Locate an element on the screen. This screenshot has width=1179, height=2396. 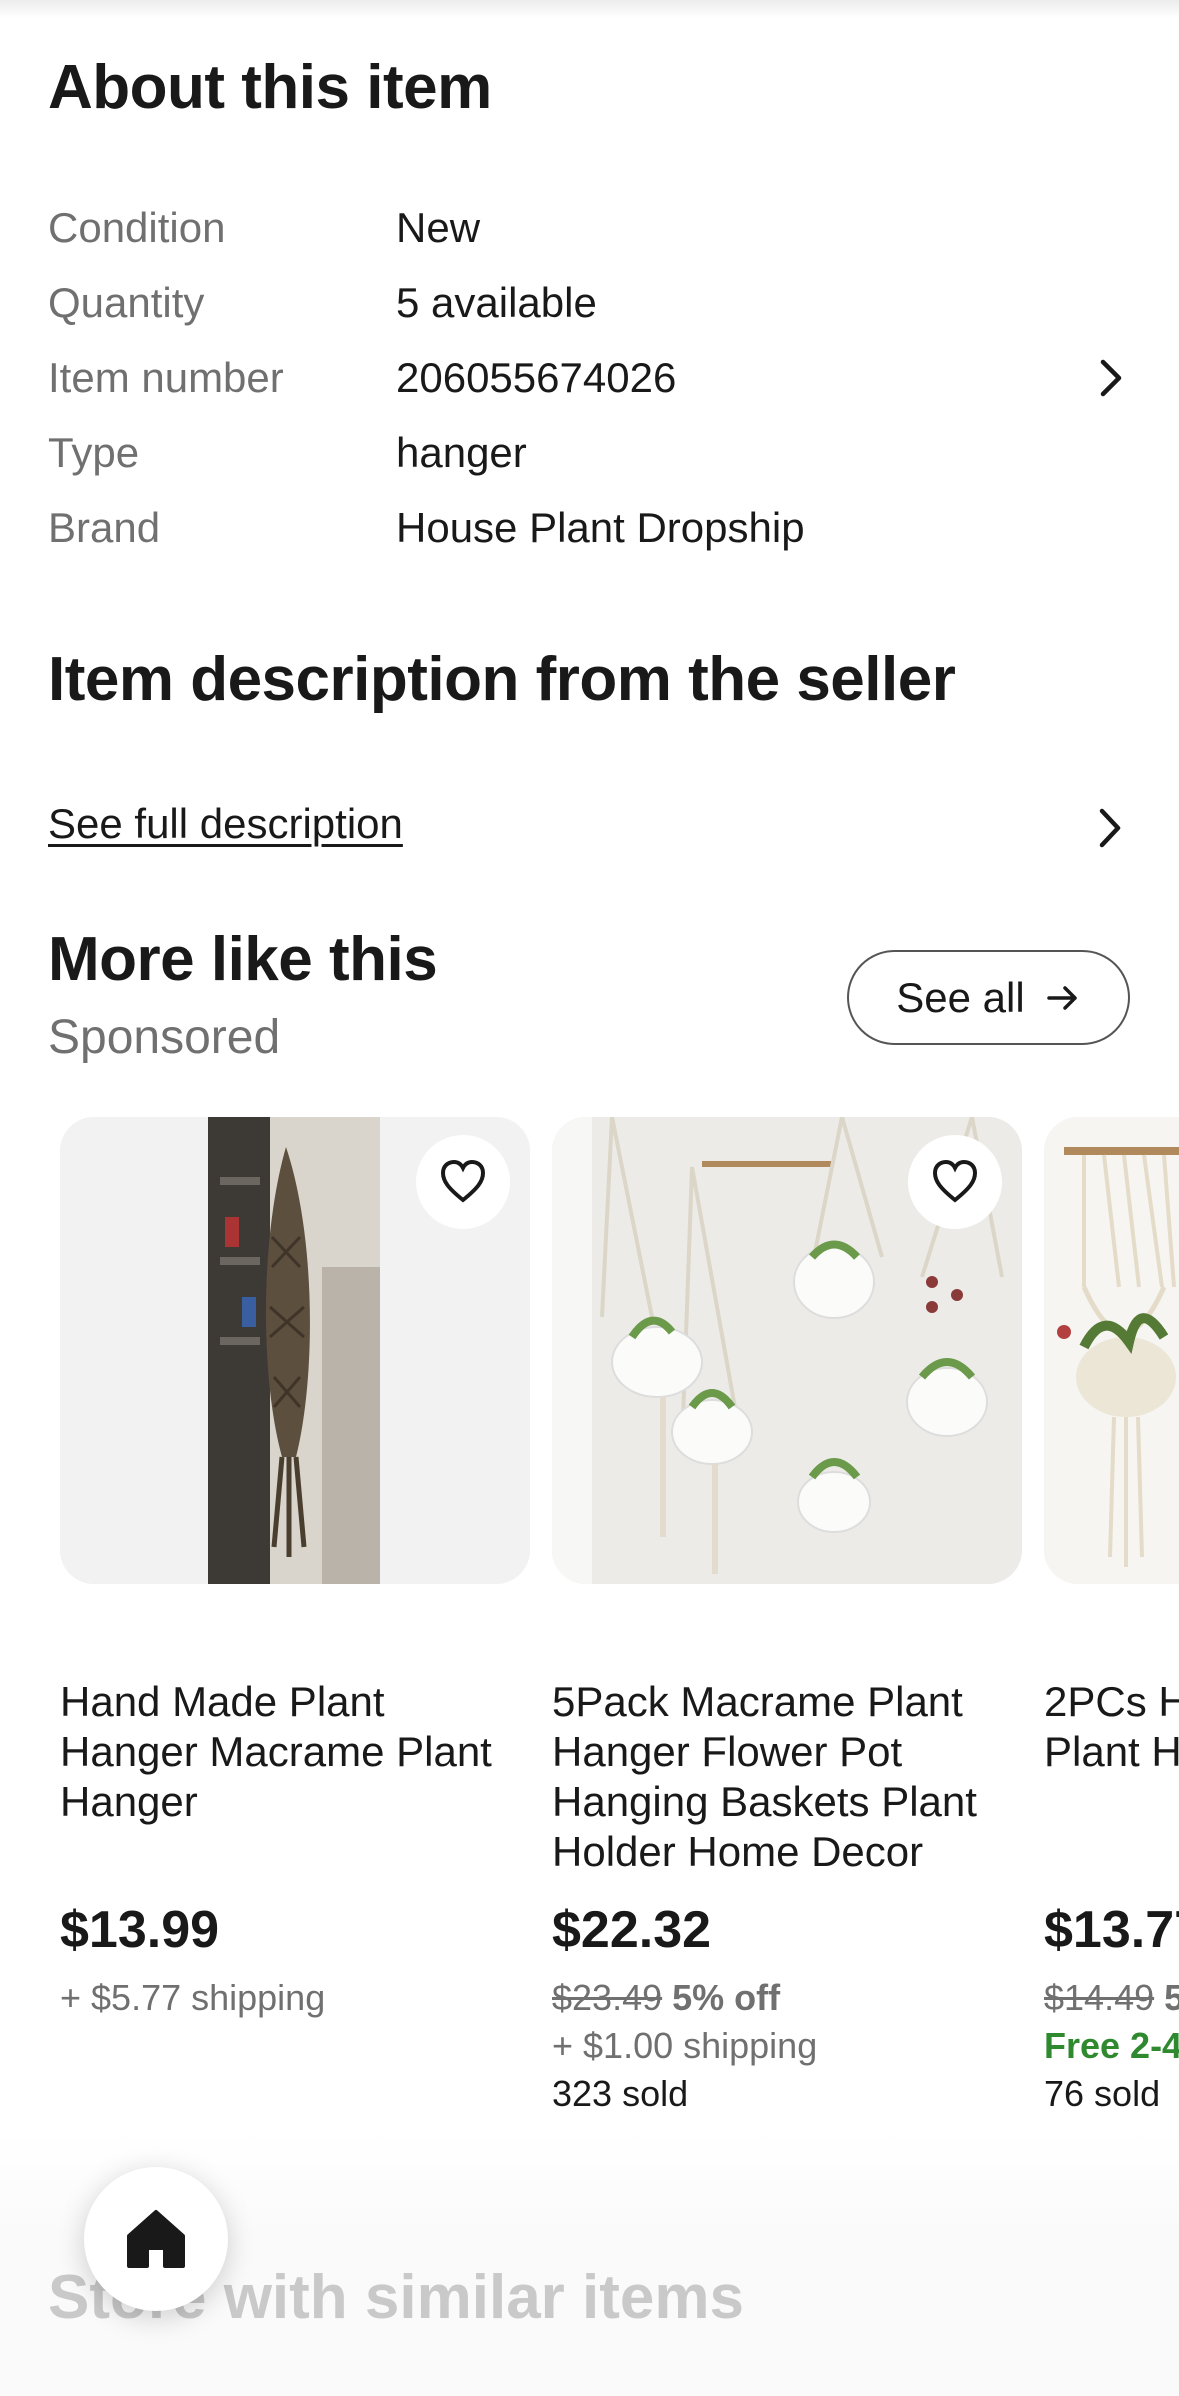
spec-row-item-number: Item number 206055674026 is located at coordinates (589, 377).